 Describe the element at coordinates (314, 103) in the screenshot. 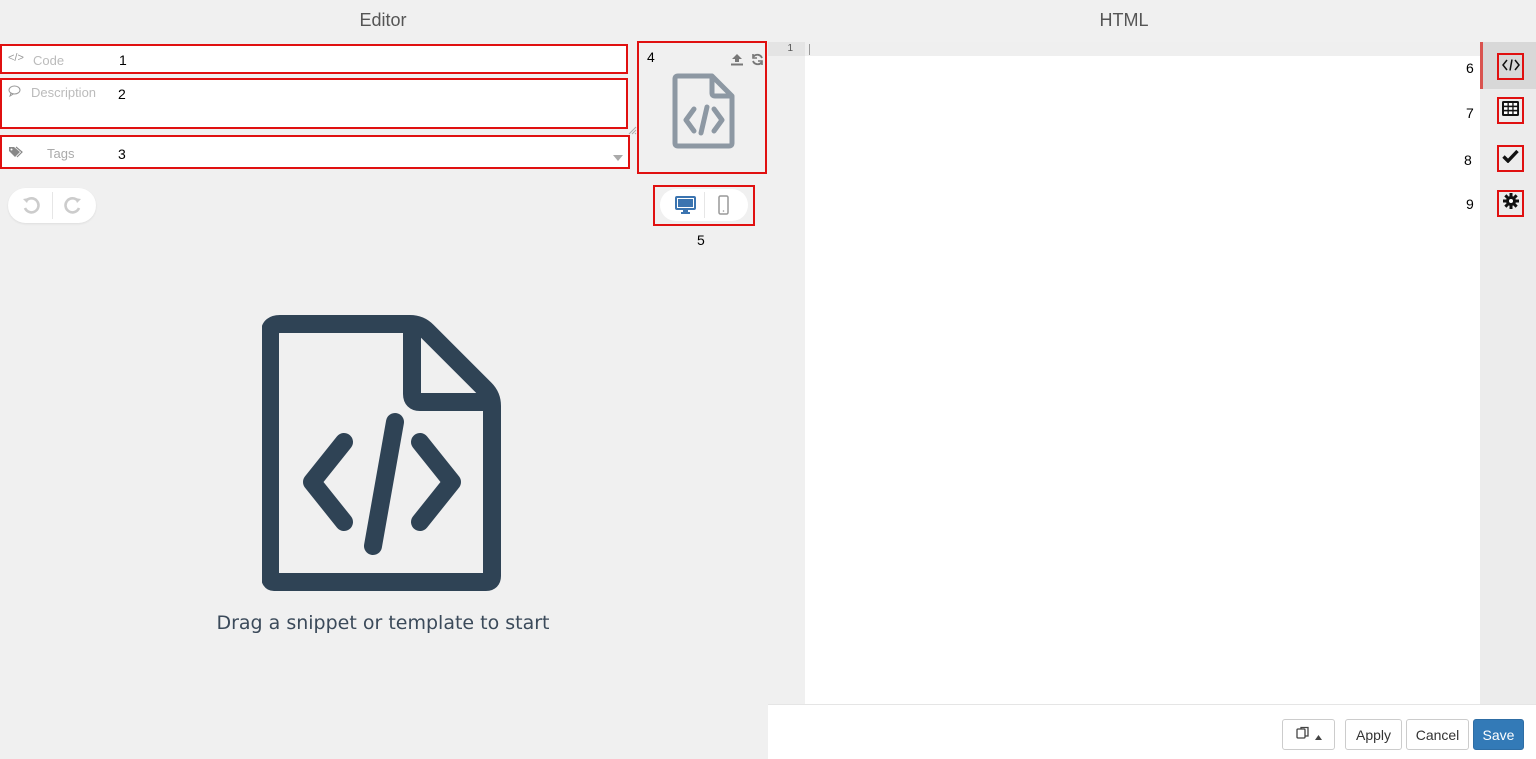

I see `description-field: Description 2` at that location.